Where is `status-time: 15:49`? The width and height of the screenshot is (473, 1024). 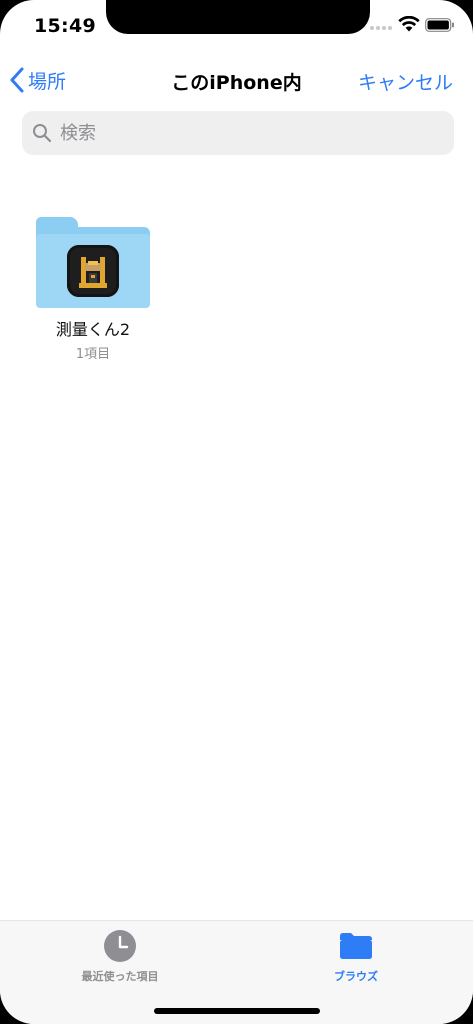
status-time: 15:49 is located at coordinates (65, 26).